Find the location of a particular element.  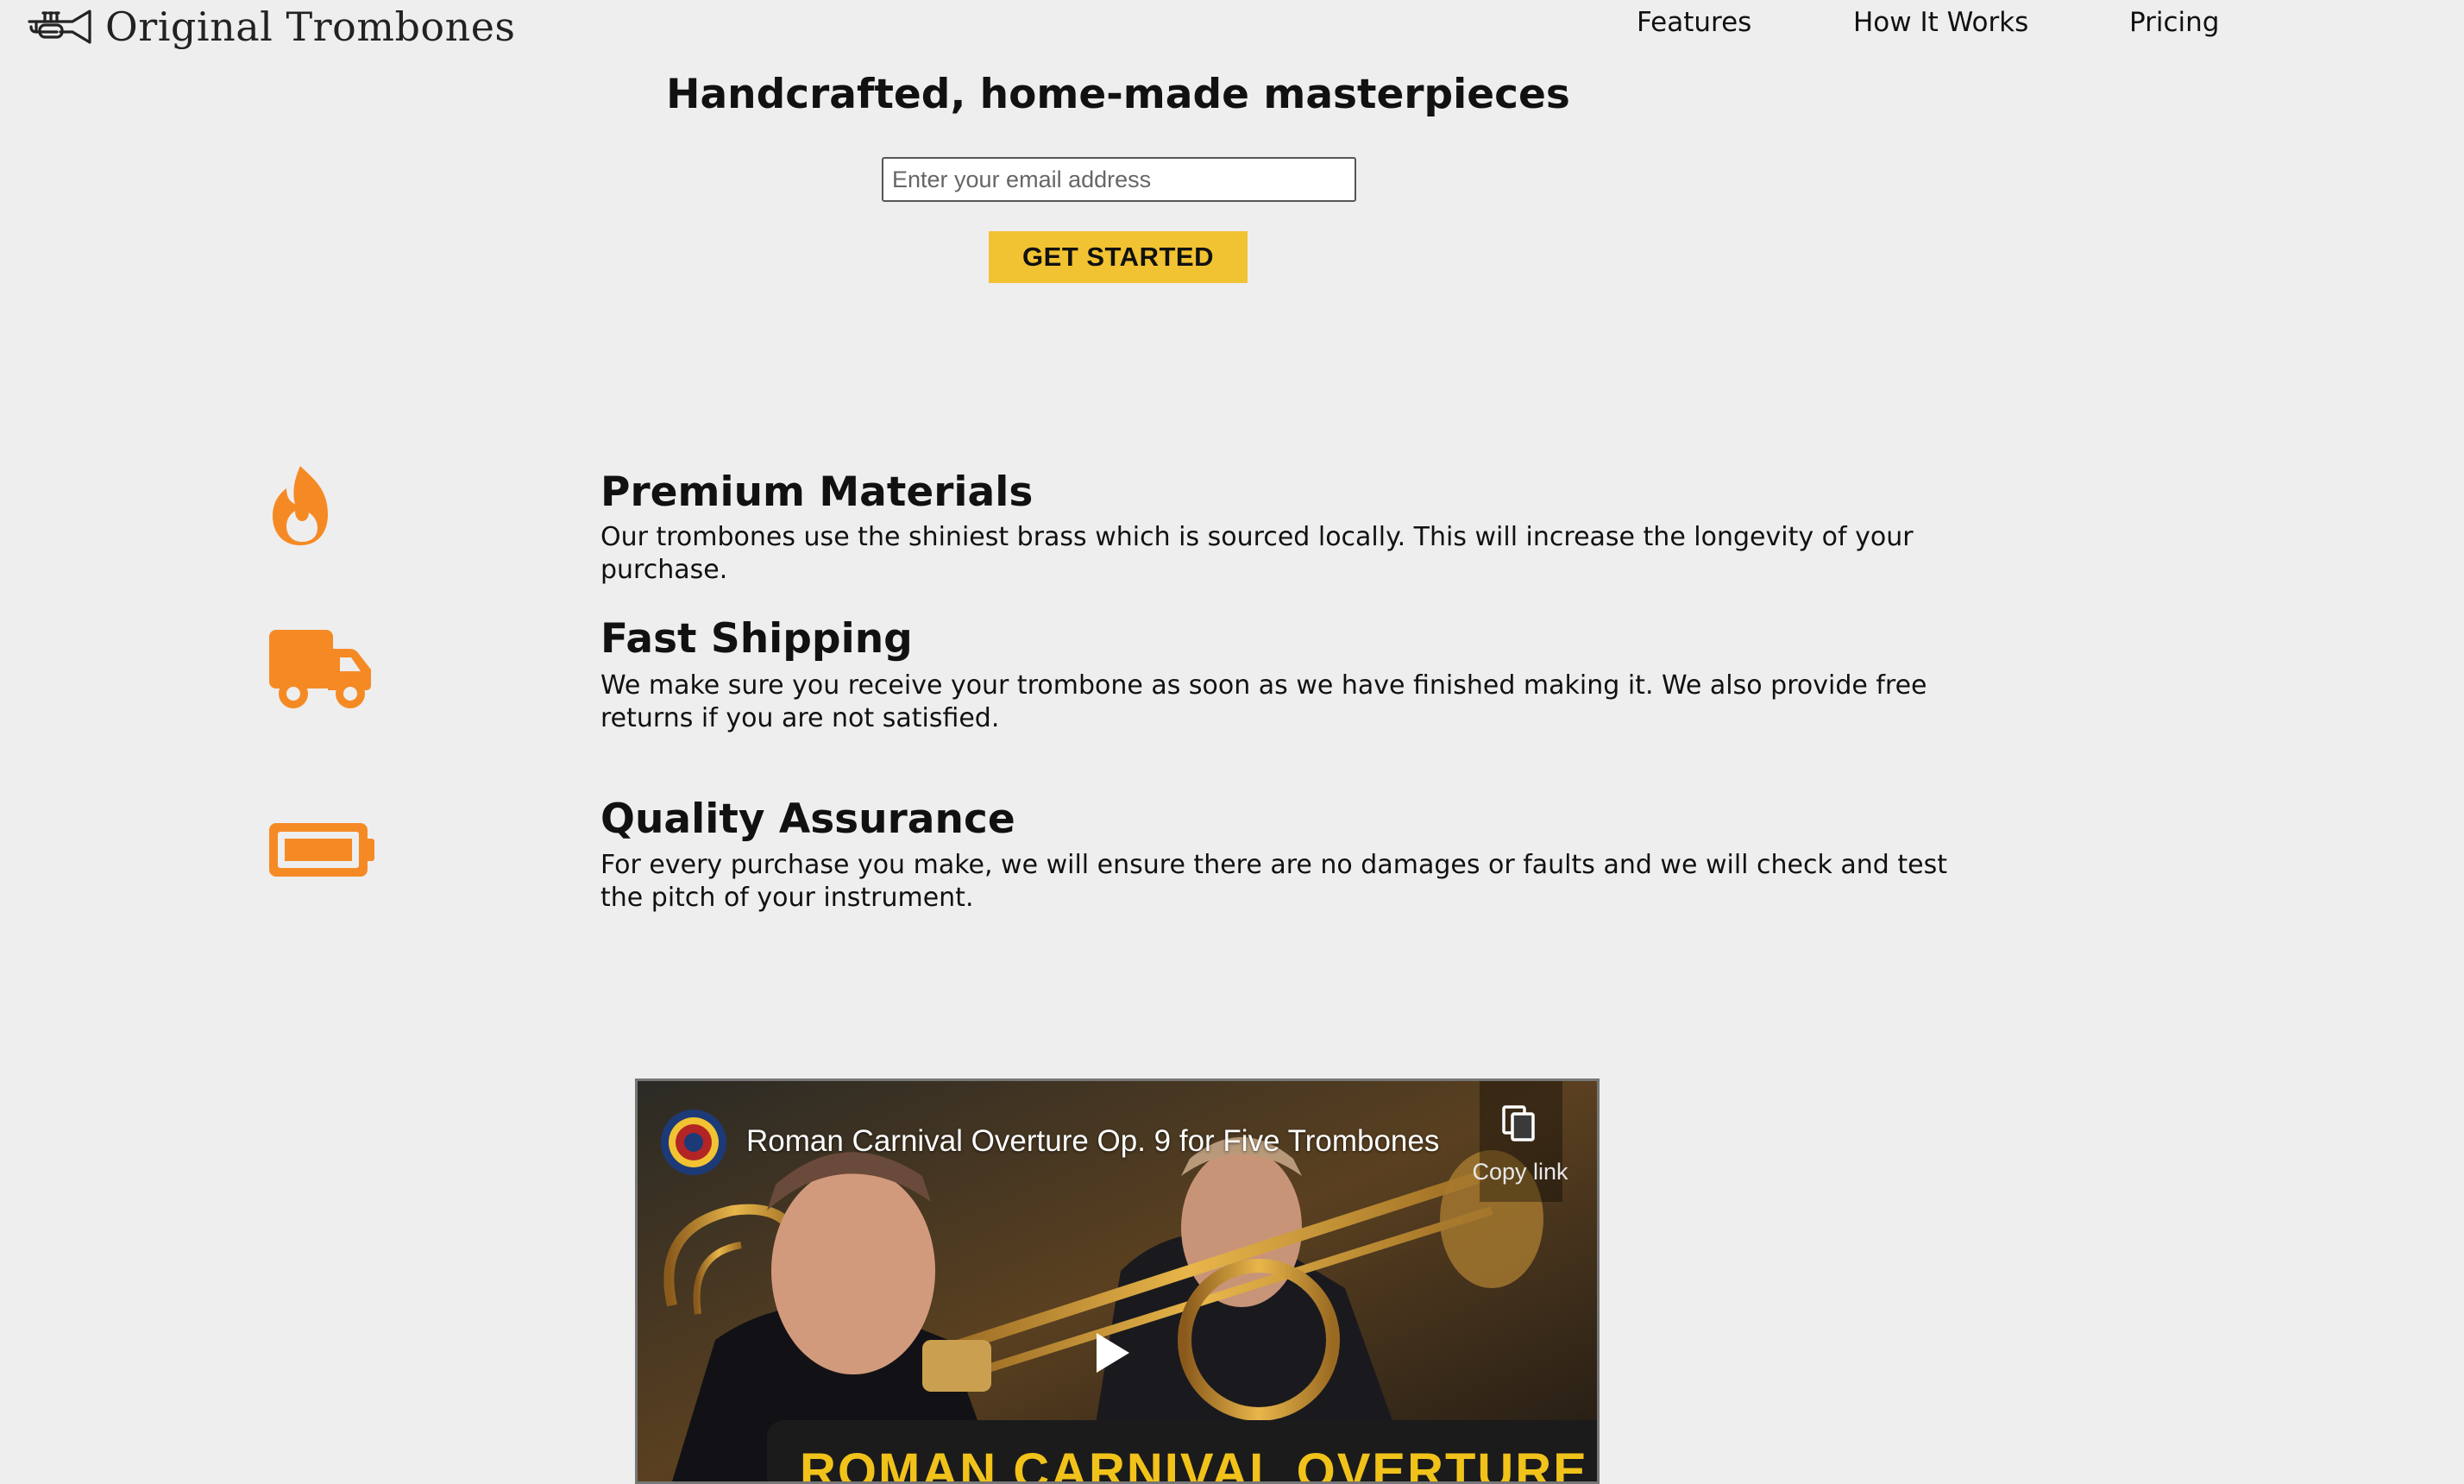

feature-title-premium-materials: Premium Materials is located at coordinates (817, 492).